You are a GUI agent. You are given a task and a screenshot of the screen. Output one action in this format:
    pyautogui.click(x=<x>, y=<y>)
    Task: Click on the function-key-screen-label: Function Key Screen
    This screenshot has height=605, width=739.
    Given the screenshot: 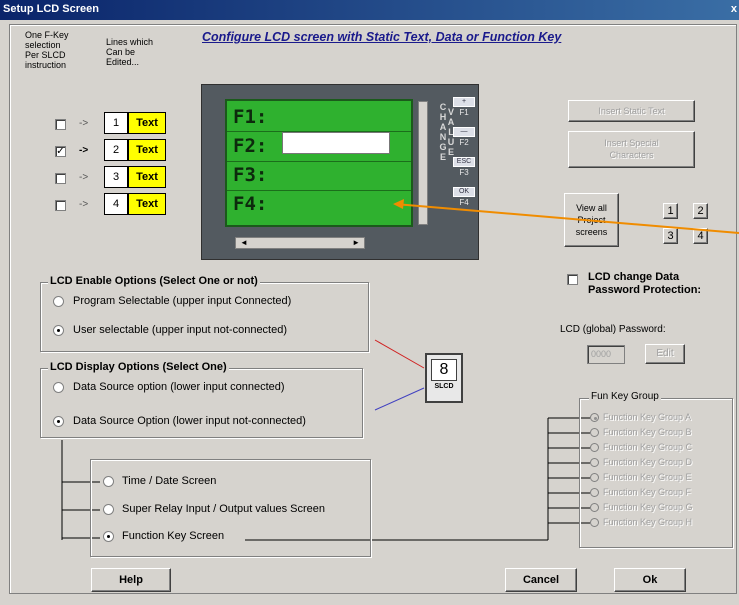 What is the action you would take?
    pyautogui.click(x=173, y=536)
    